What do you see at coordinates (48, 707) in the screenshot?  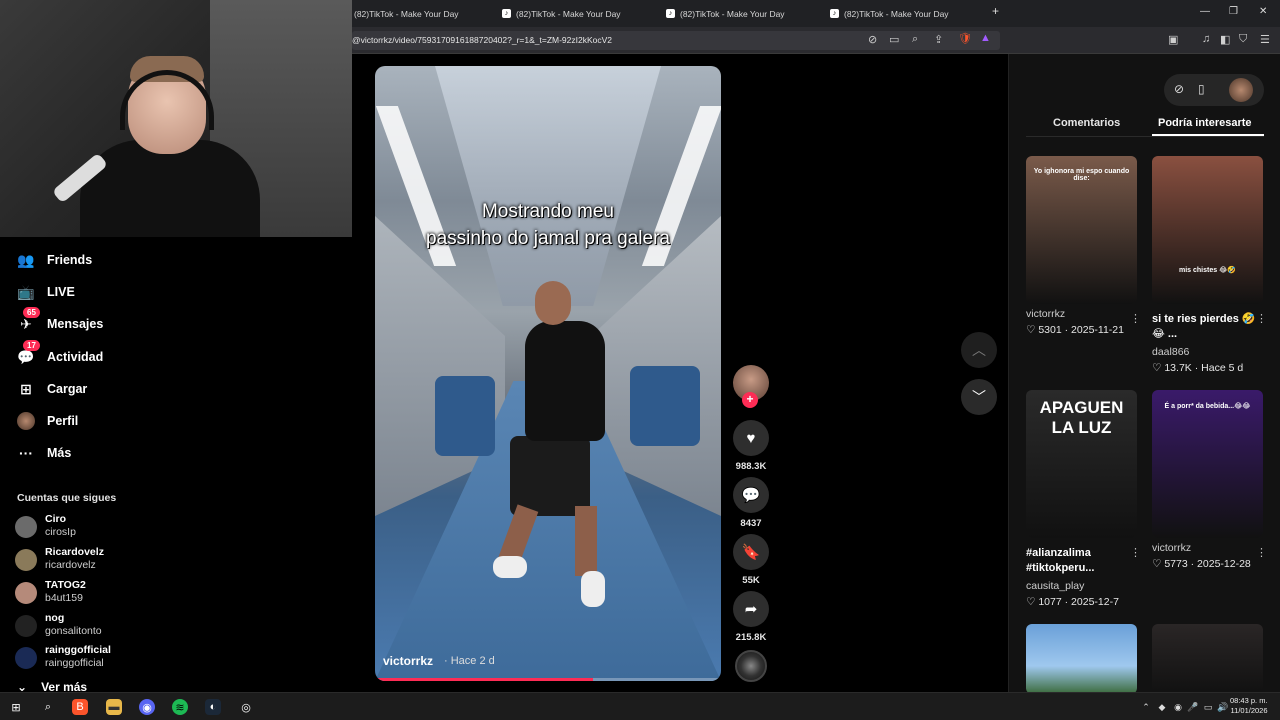 I see `search-icon: ⌕` at bounding box center [48, 707].